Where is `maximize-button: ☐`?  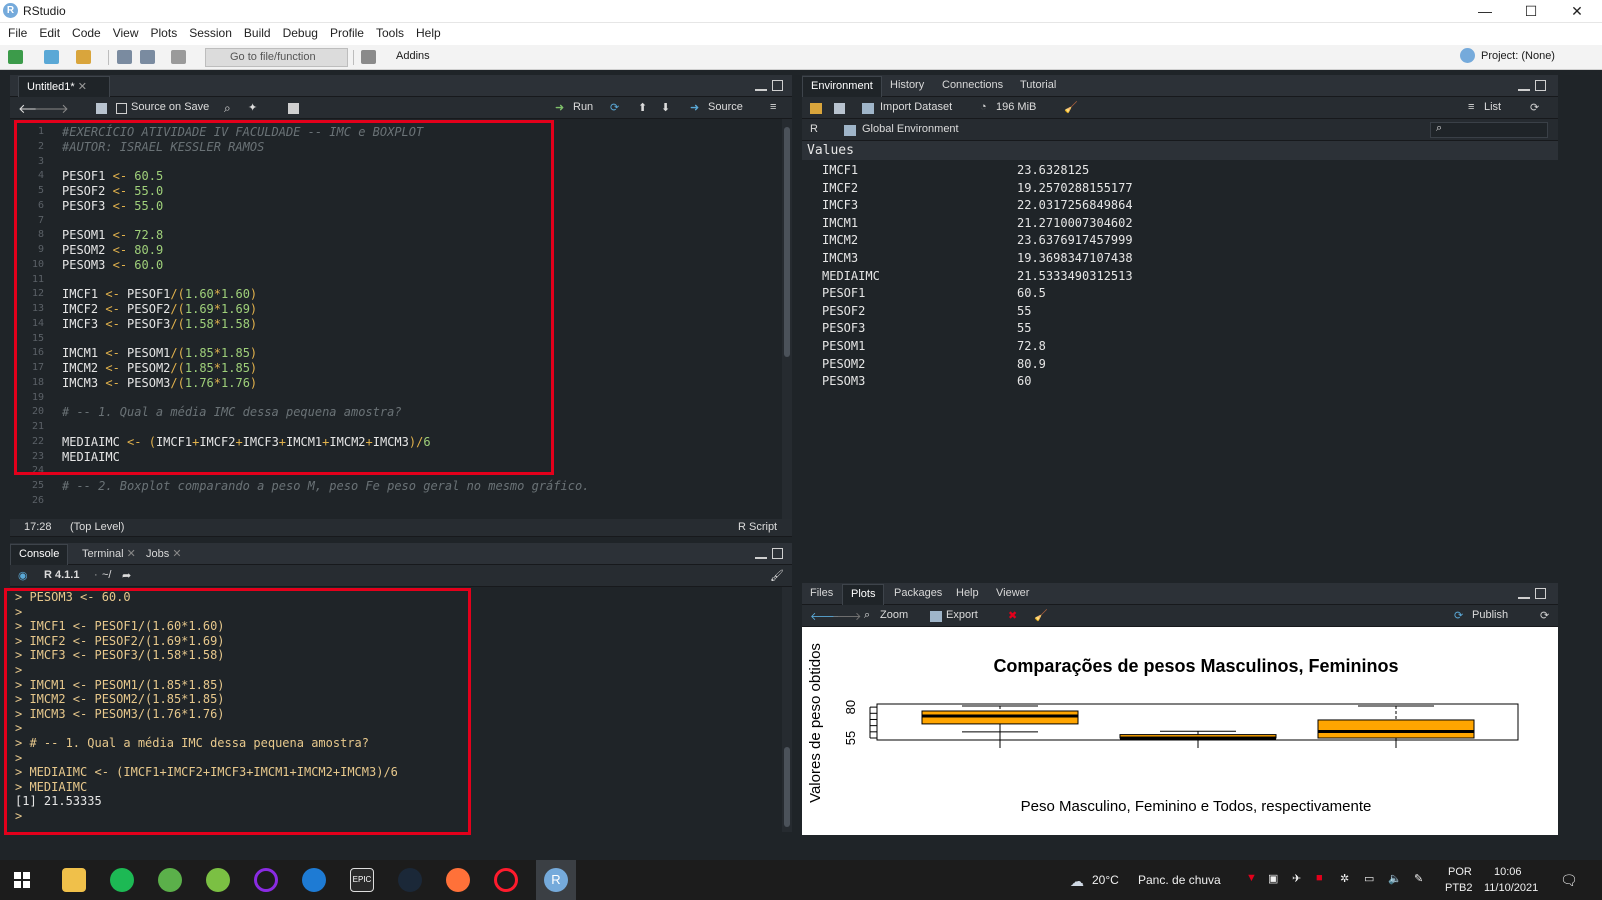 maximize-button: ☐ is located at coordinates (1531, 11).